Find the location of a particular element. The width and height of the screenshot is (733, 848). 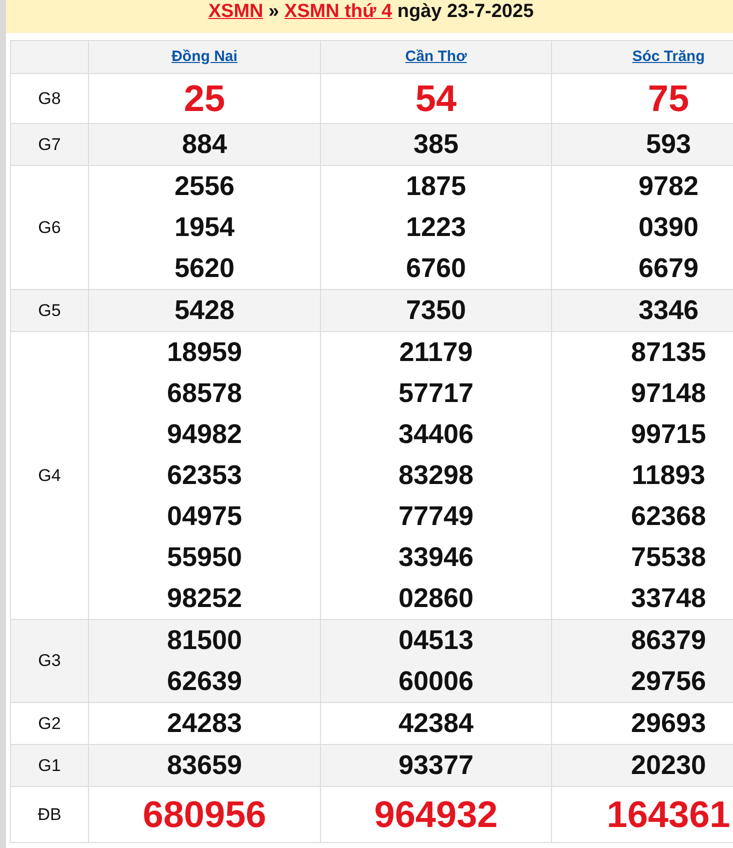

prize-label: G5 is located at coordinates (49, 311).